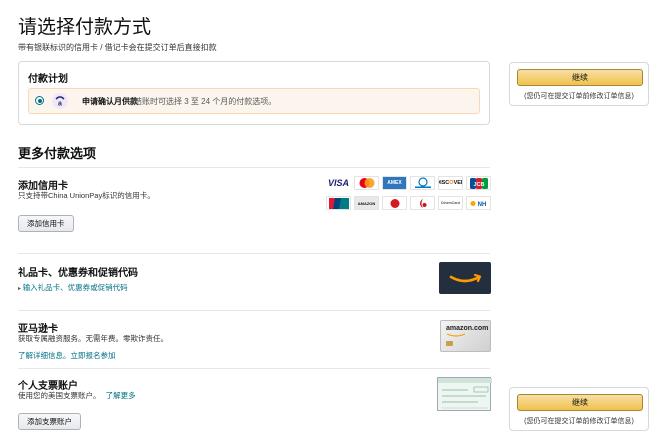 The height and width of the screenshot is (443, 661). Describe the element at coordinates (59, 395) in the screenshot. I see `checking-account-desc: 使用您的美国支票账户。` at that location.